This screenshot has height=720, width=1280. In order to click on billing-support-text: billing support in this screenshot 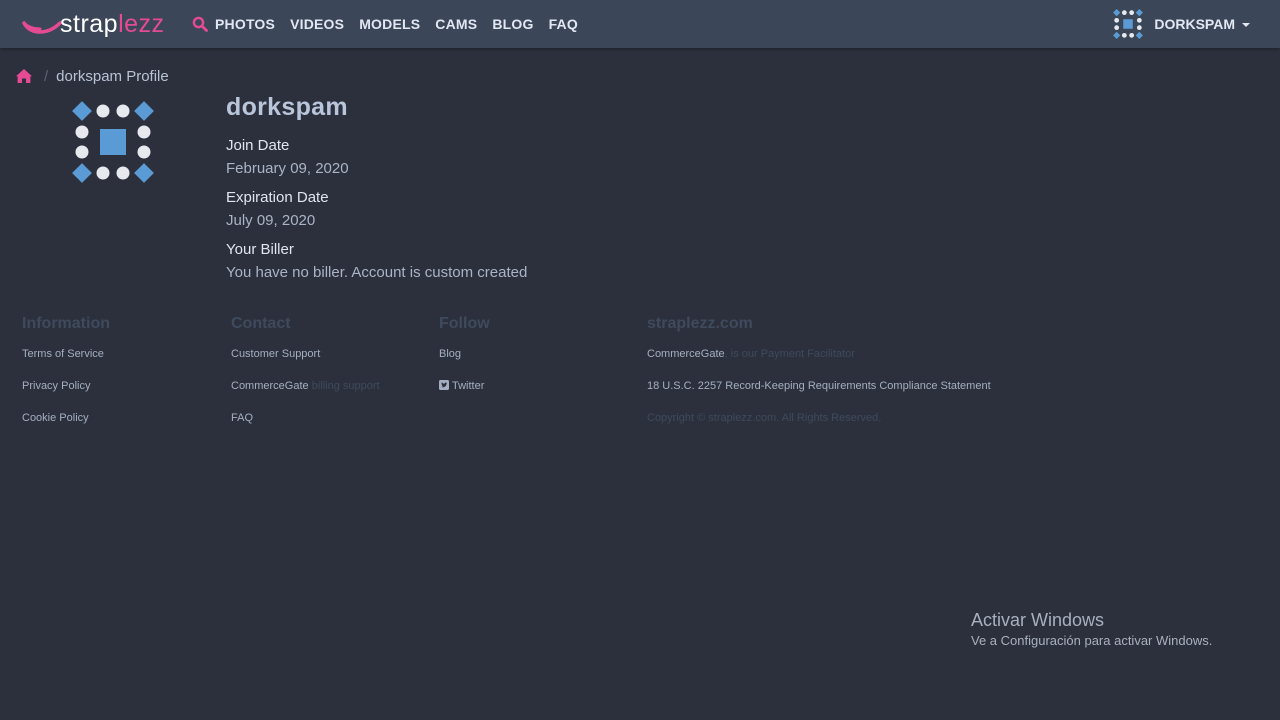, I will do `click(345, 386)`.